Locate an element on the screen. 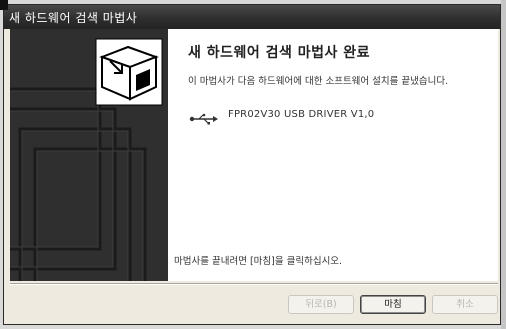 This screenshot has width=506, height=329. title-bar: 새 하드웨어 검색 마법사 is located at coordinates (252, 17).